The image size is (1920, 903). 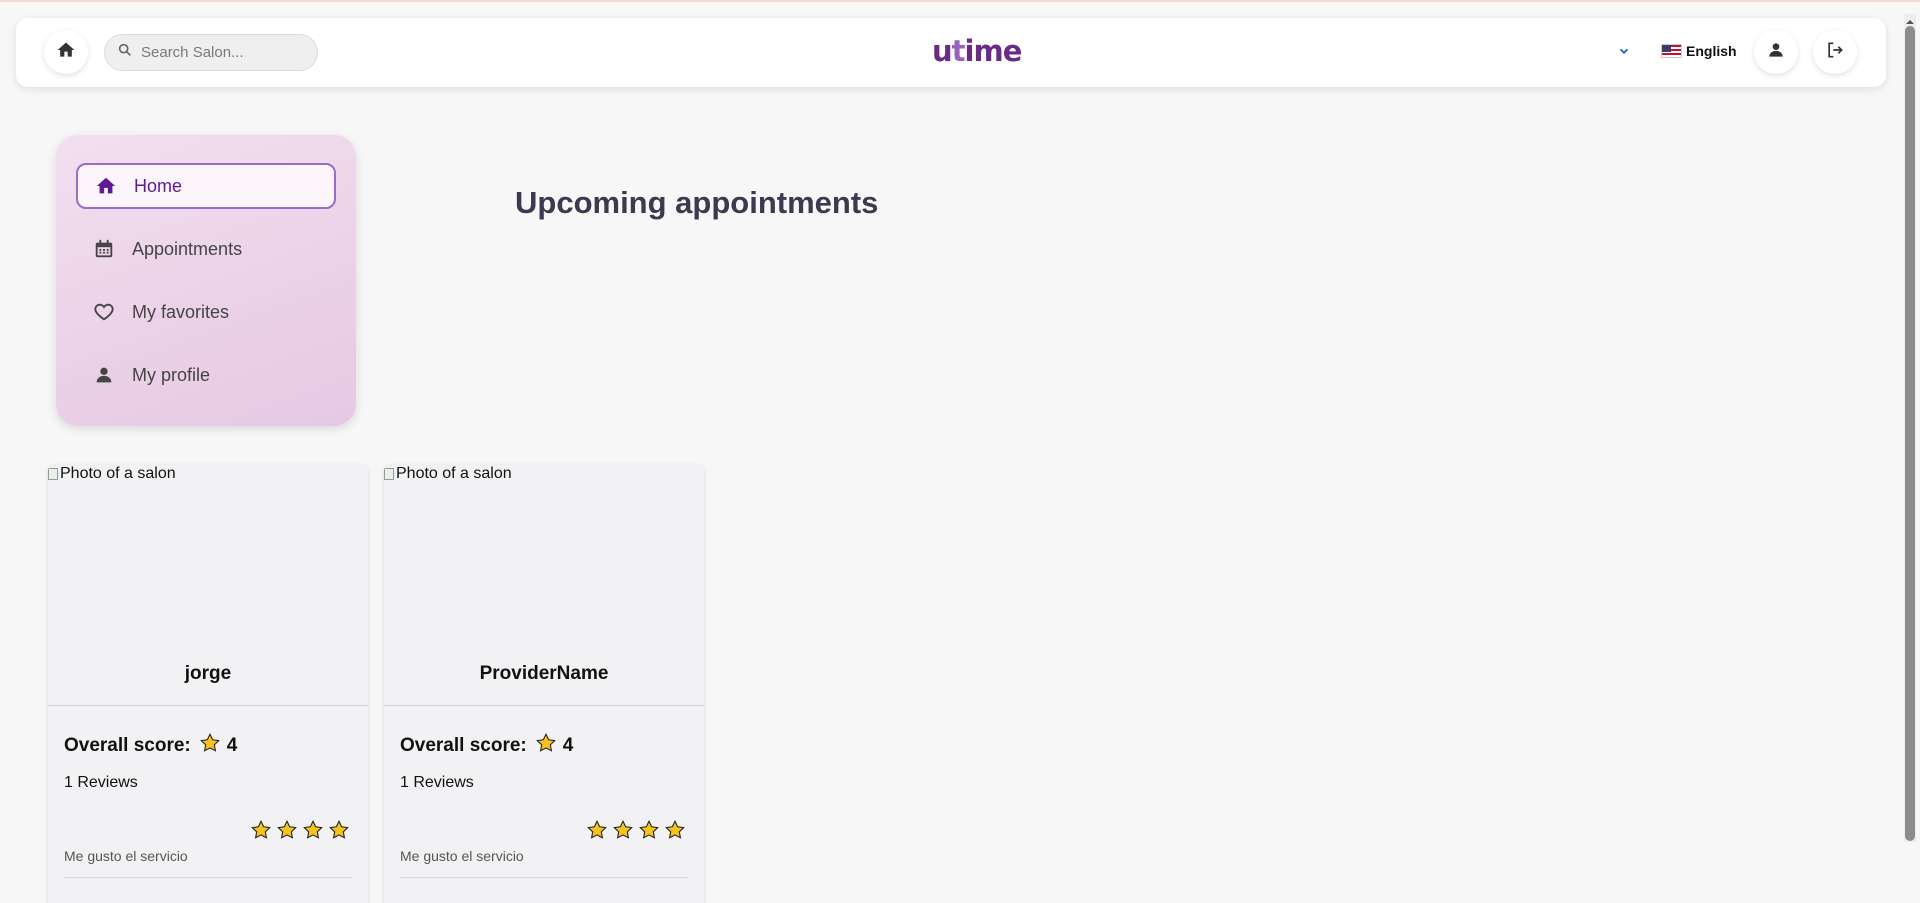 I want to click on top-bar: utime English, so click(x=951, y=52).